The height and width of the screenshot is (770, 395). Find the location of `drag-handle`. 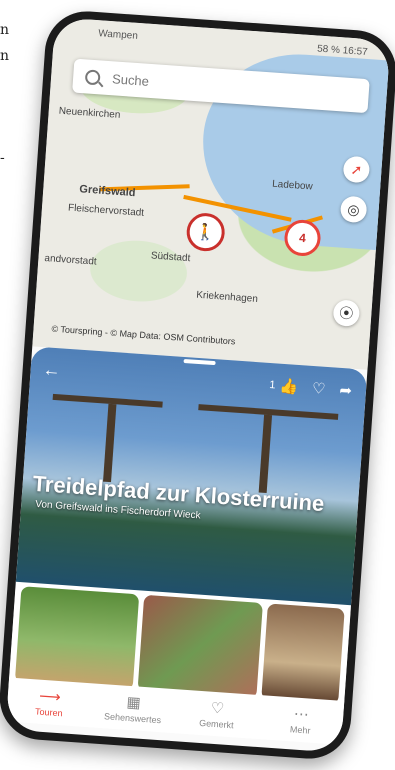

drag-handle is located at coordinates (199, 362).